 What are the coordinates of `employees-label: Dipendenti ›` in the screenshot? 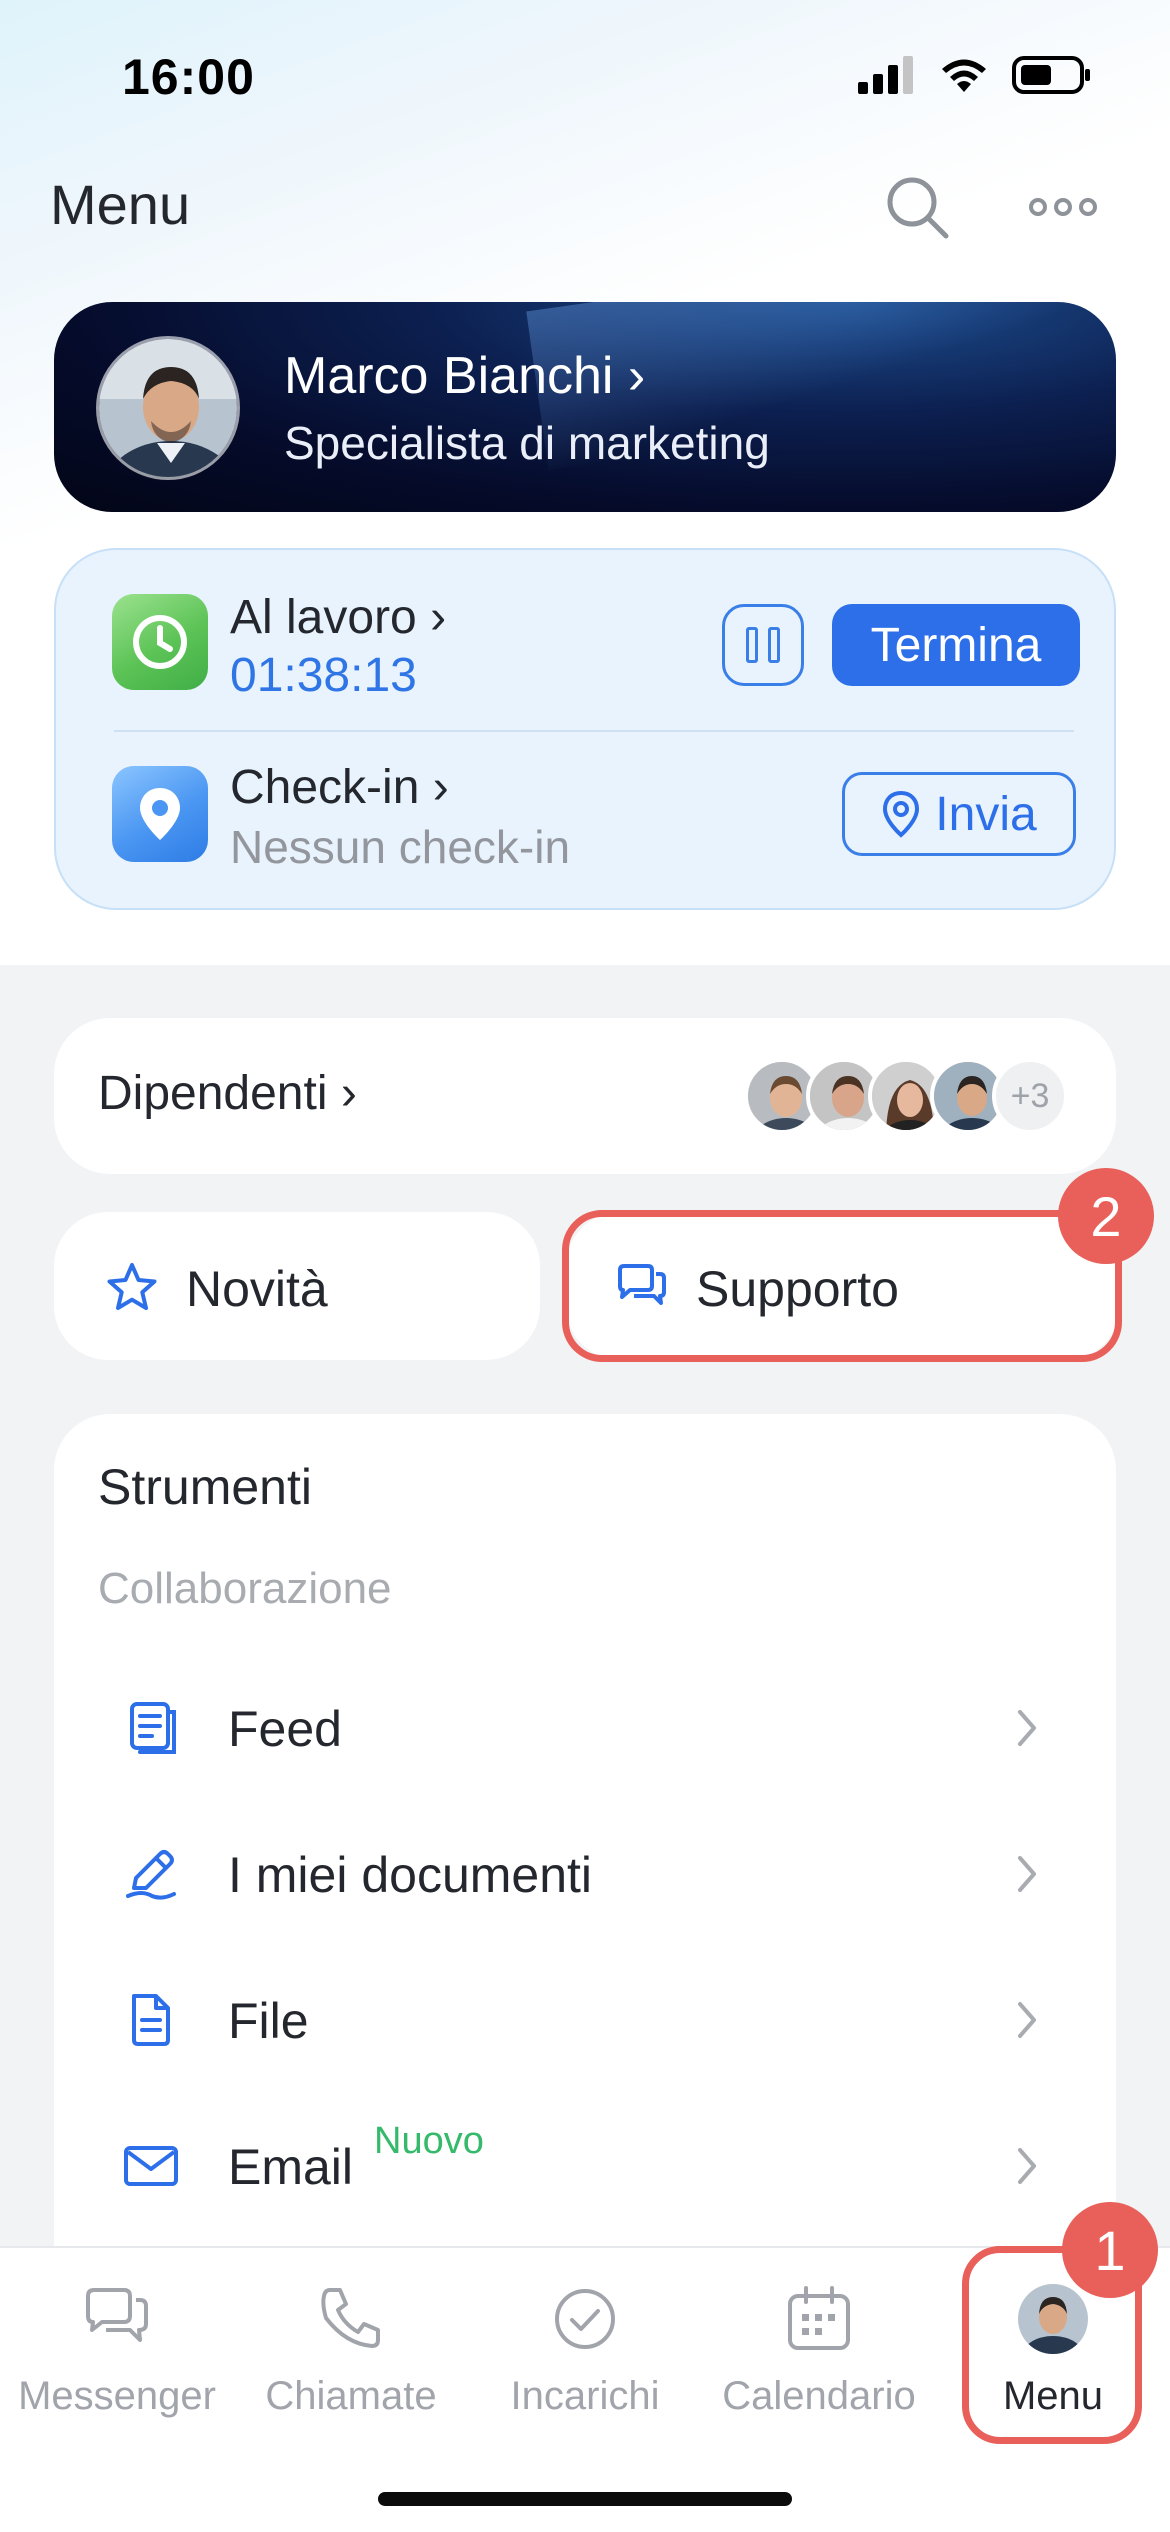 It's located at (227, 1093).